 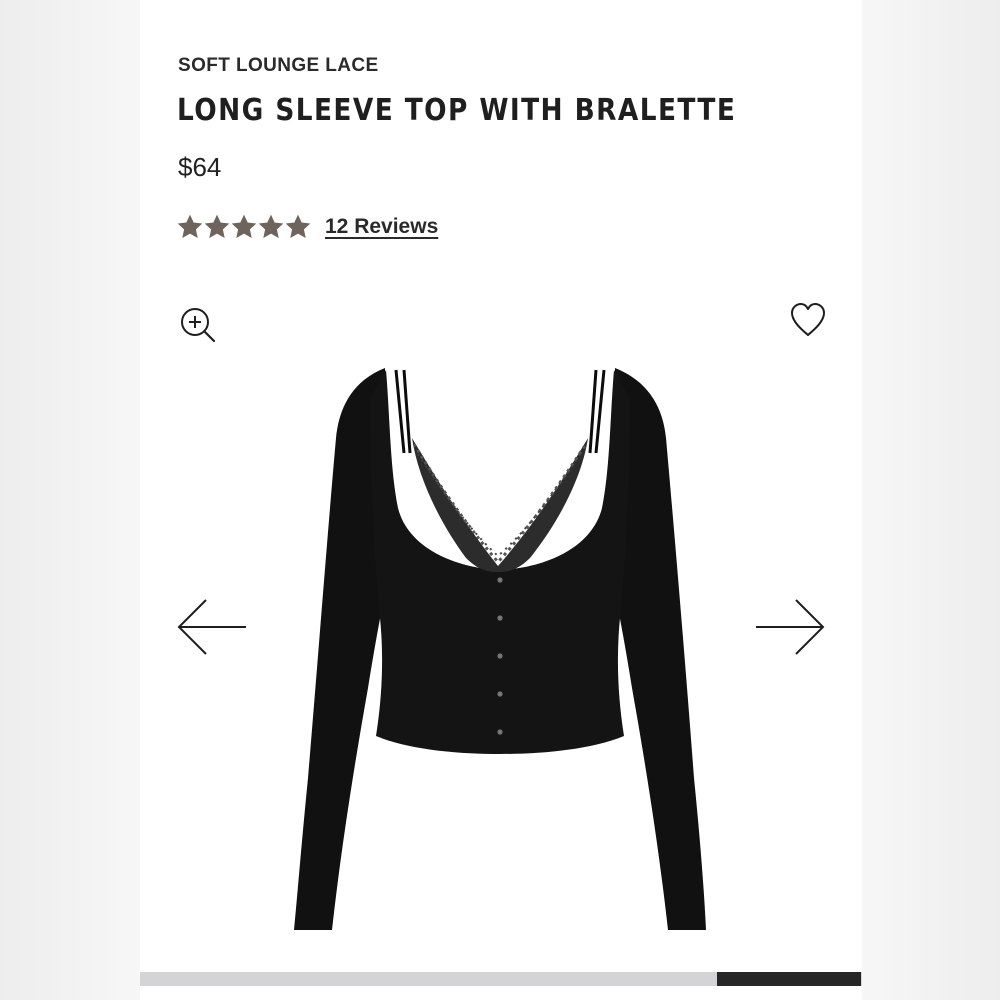 I want to click on backdrop-left, so click(x=70, y=500).